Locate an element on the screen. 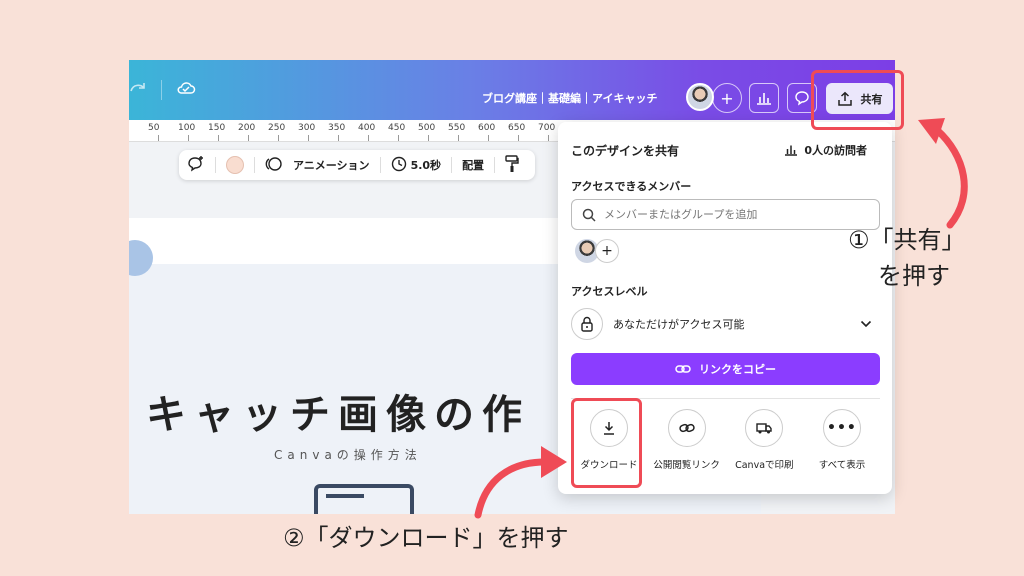 The height and width of the screenshot is (576, 1024). step2-note: ②「ダウンロード」を押す is located at coordinates (426, 538).